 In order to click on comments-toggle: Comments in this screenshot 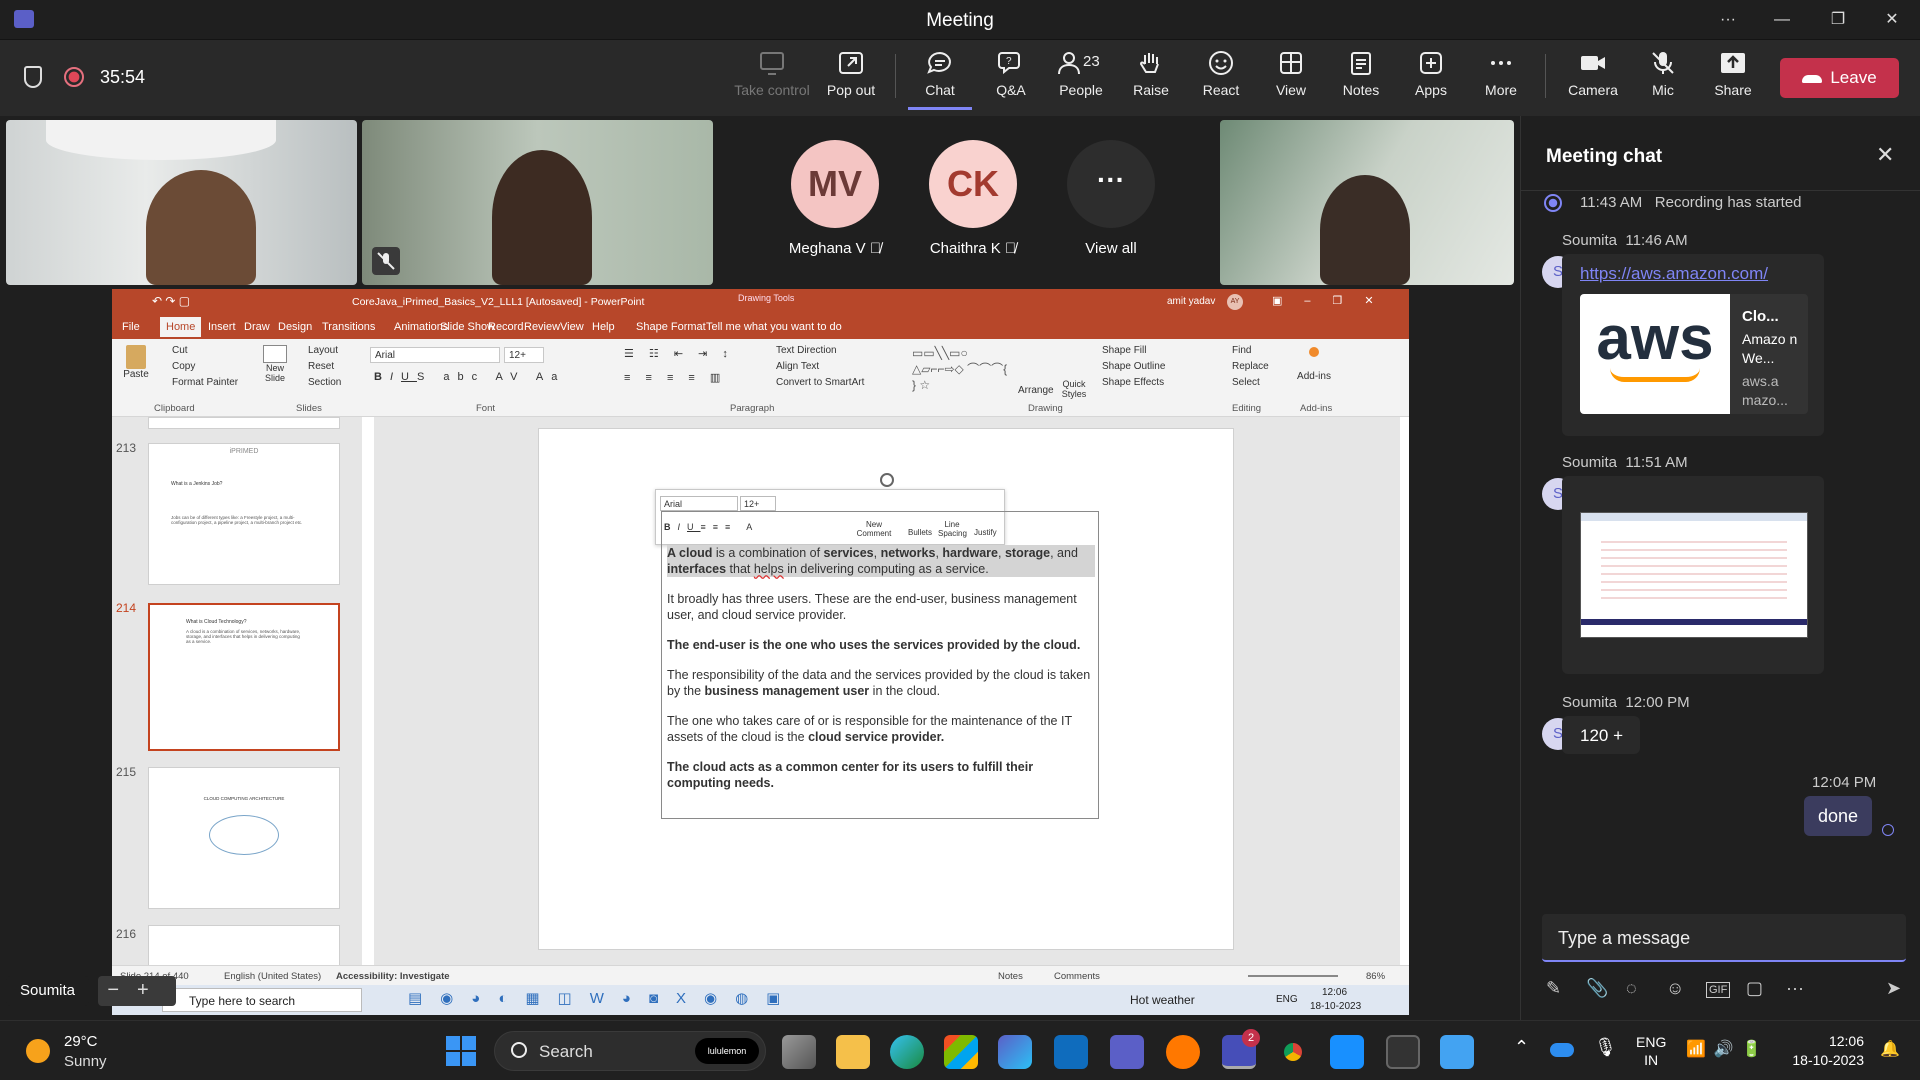, I will do `click(1077, 976)`.